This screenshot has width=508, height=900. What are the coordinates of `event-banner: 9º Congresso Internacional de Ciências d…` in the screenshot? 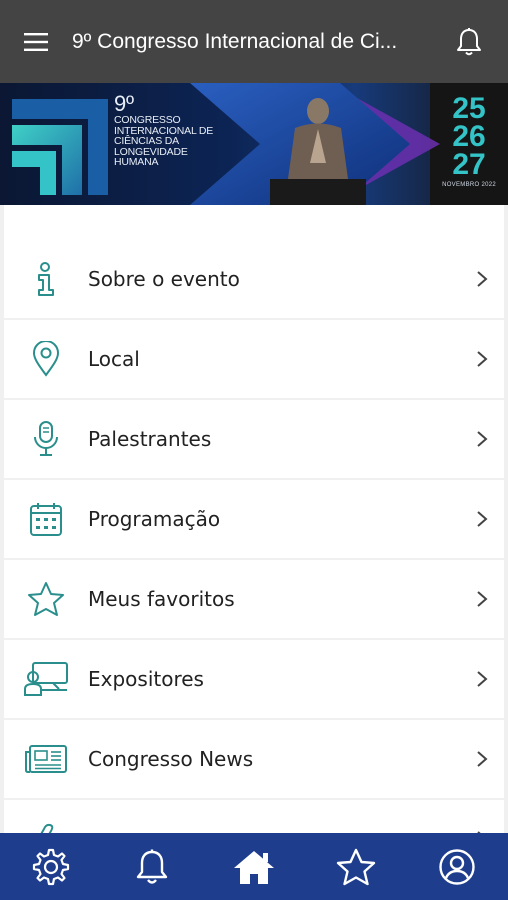 It's located at (254, 144).